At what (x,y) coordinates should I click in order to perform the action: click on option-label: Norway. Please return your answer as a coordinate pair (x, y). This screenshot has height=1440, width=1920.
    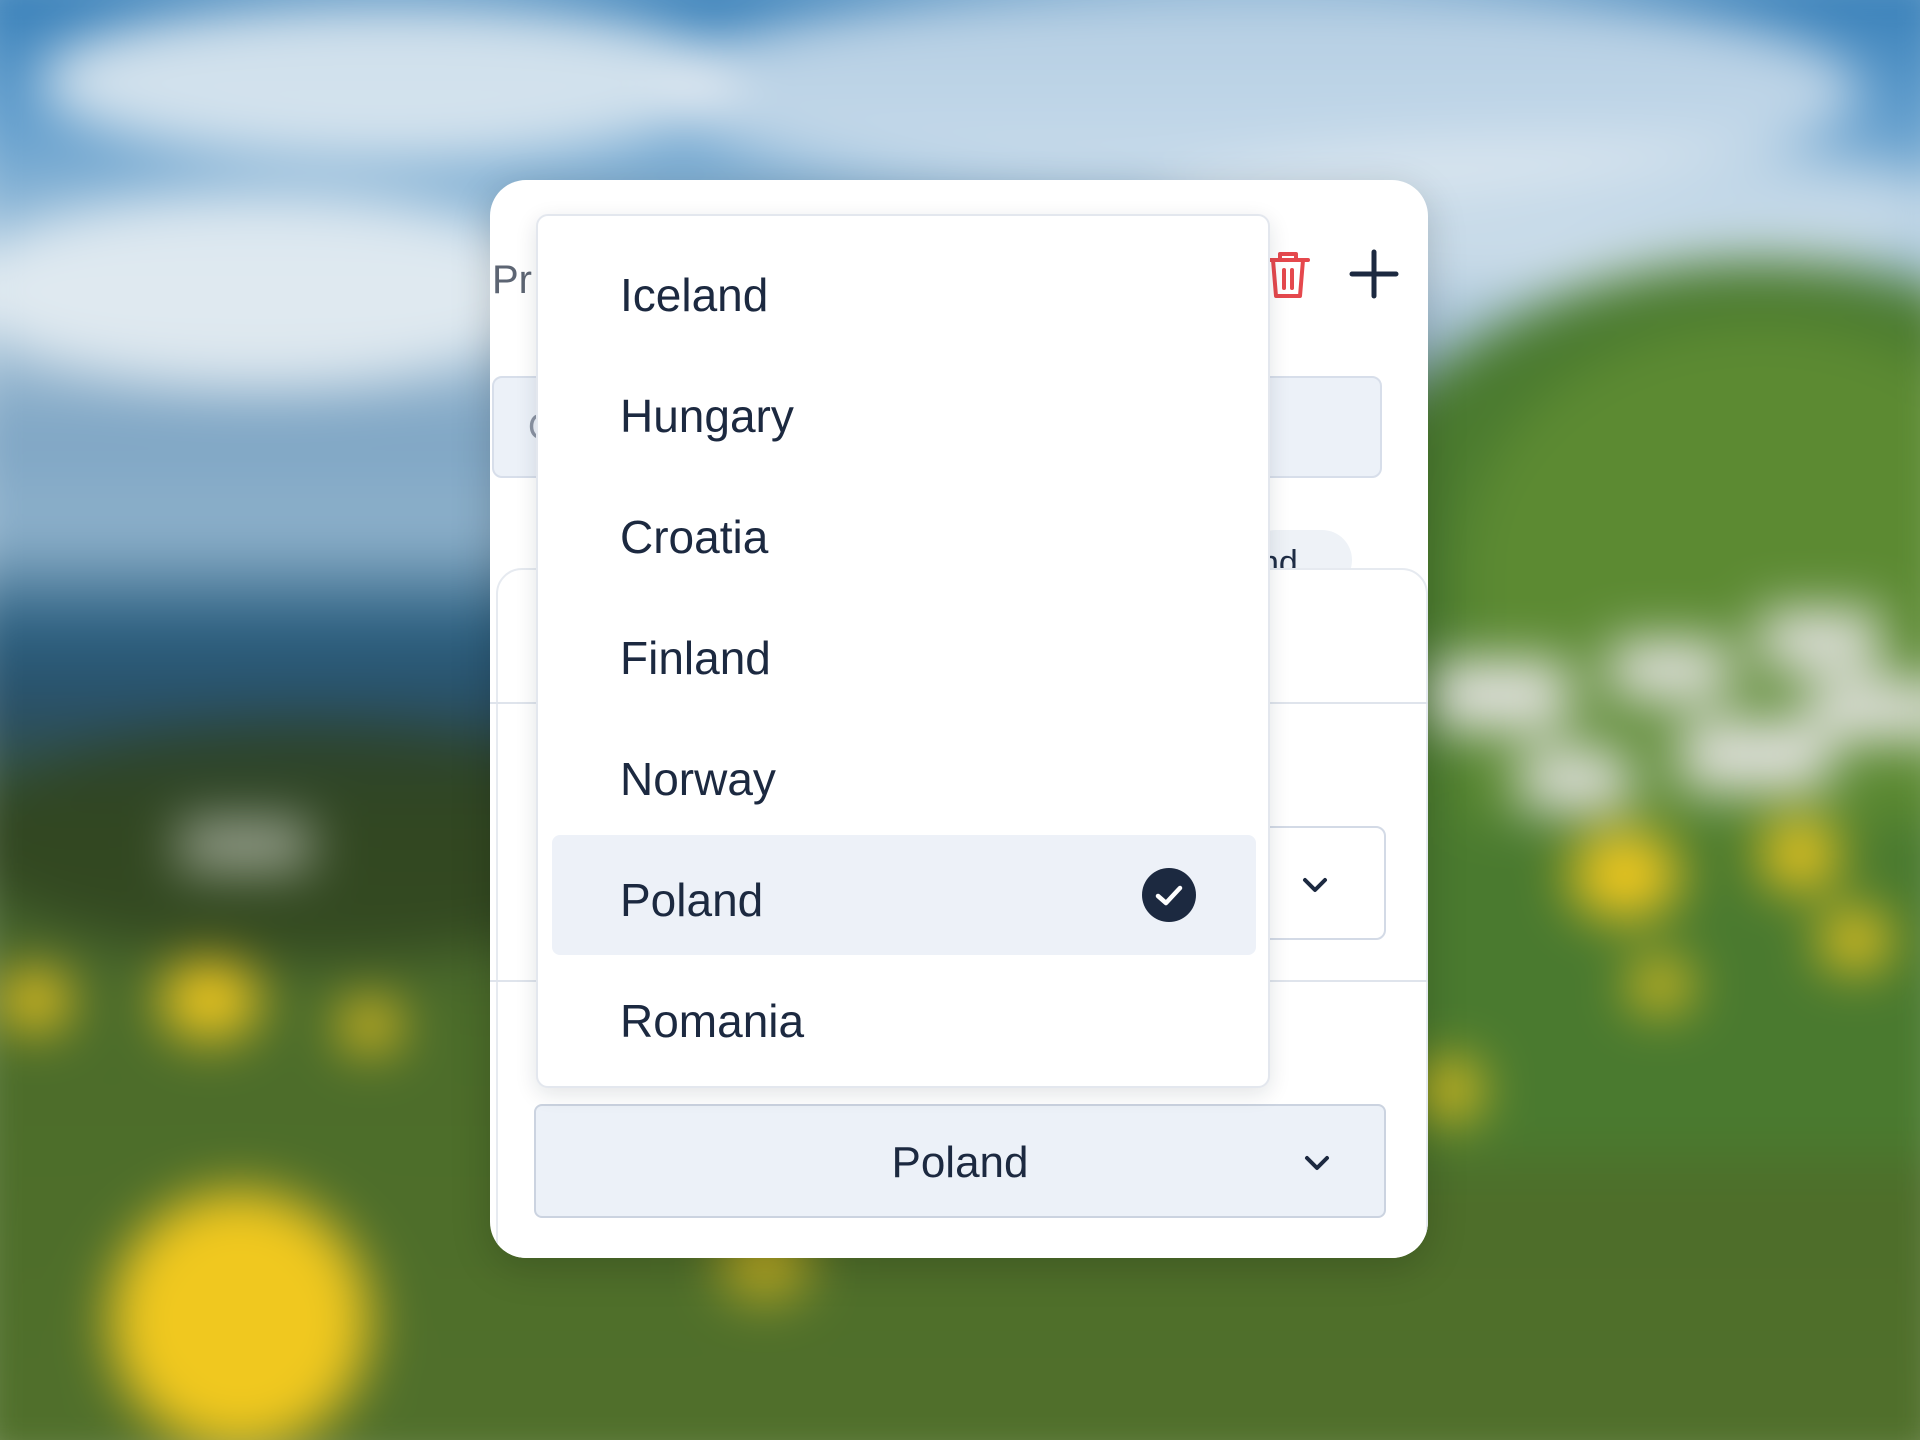
    Looking at the image, I should click on (698, 779).